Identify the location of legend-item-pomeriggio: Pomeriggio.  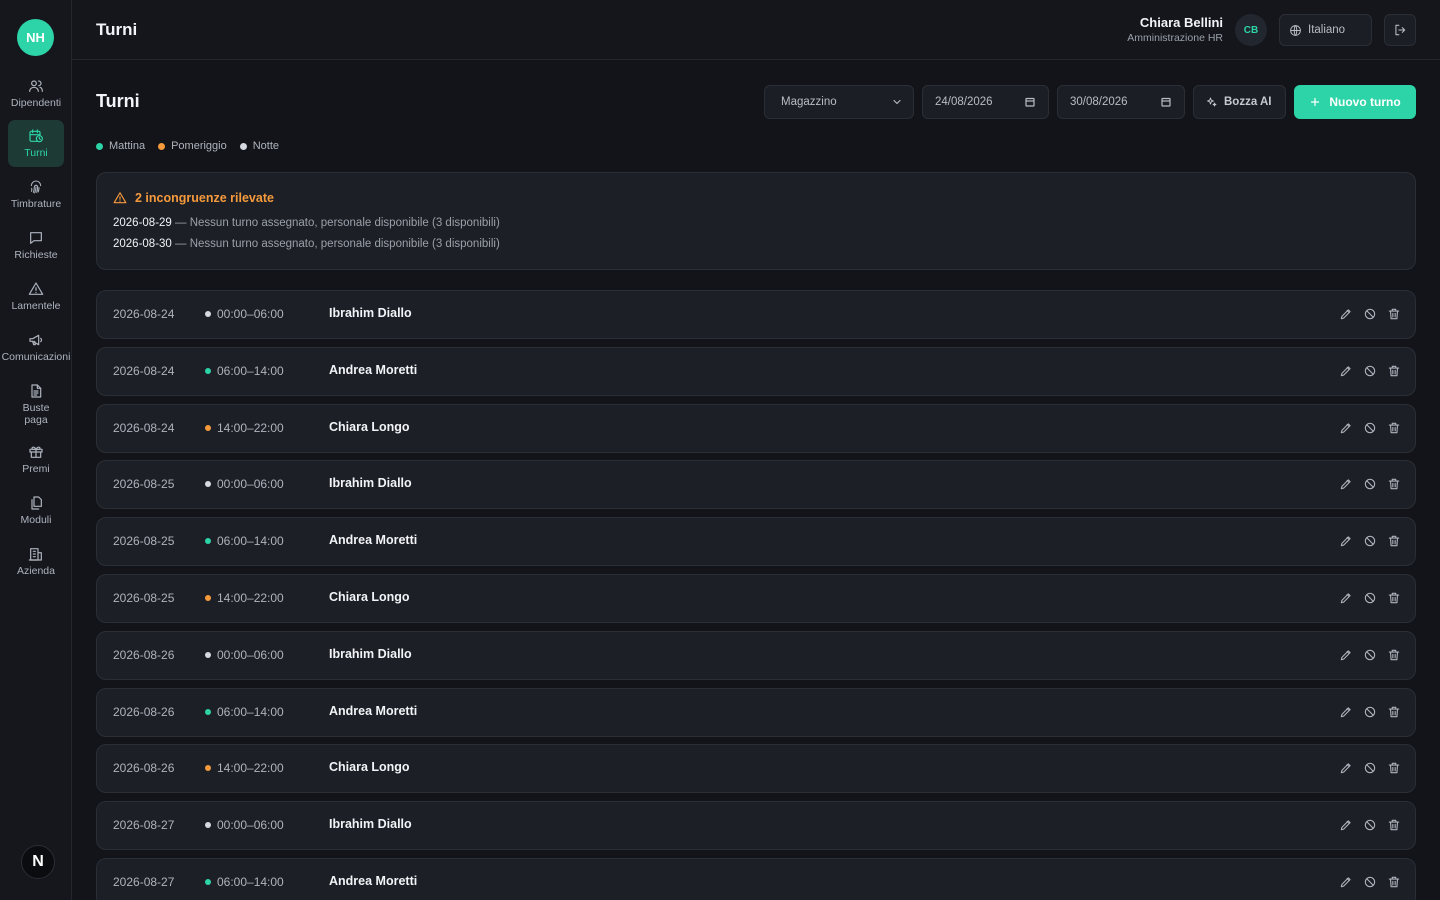
(192, 146).